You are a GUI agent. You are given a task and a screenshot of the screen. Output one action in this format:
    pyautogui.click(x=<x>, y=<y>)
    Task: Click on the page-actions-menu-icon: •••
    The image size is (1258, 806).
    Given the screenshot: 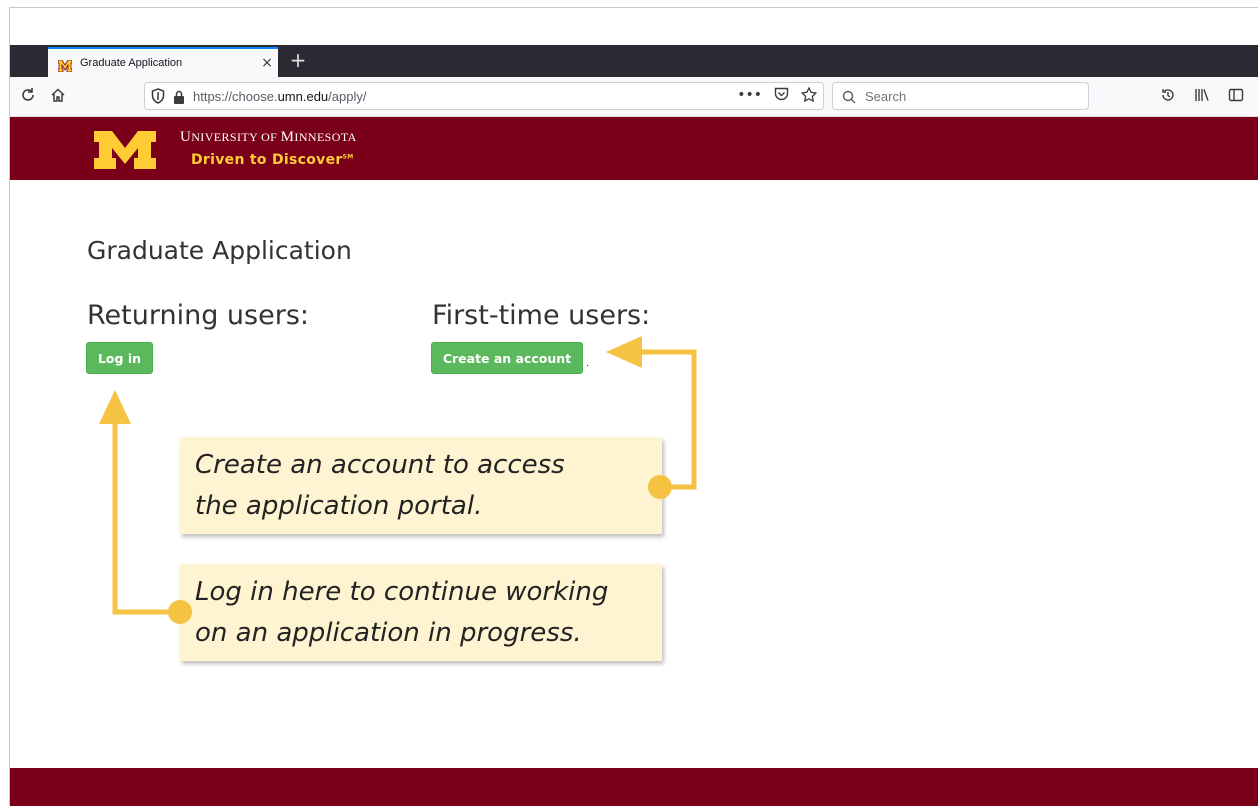 What is the action you would take?
    pyautogui.click(x=749, y=96)
    